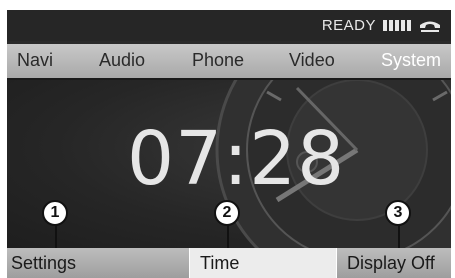 Image resolution: width=455 pixels, height=278 pixels. What do you see at coordinates (398, 213) in the screenshot?
I see `callout-3: 3` at bounding box center [398, 213].